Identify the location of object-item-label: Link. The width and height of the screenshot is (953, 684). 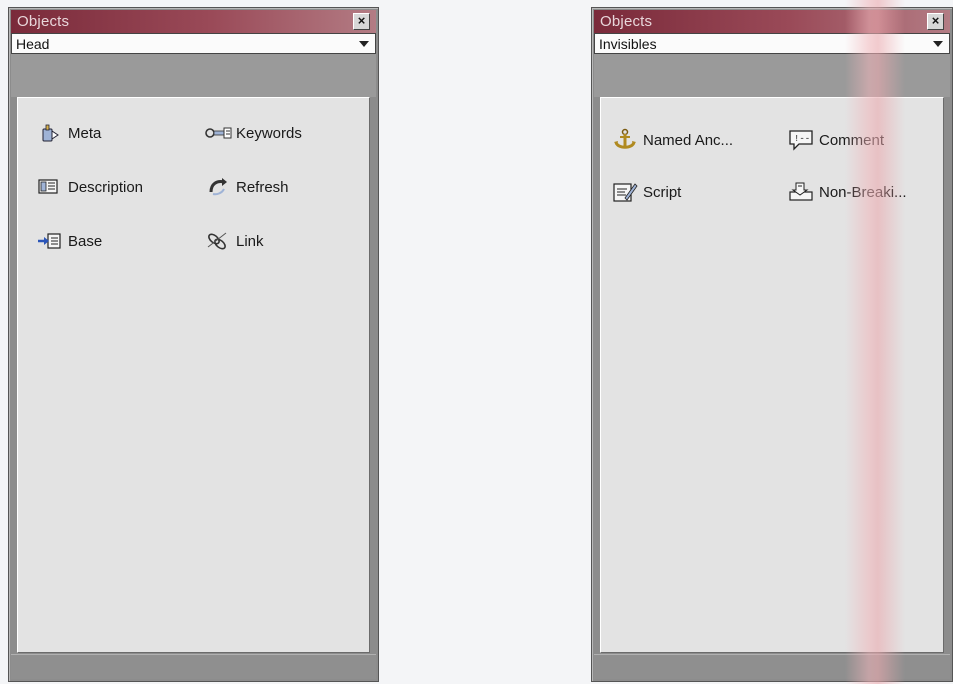
(250, 241).